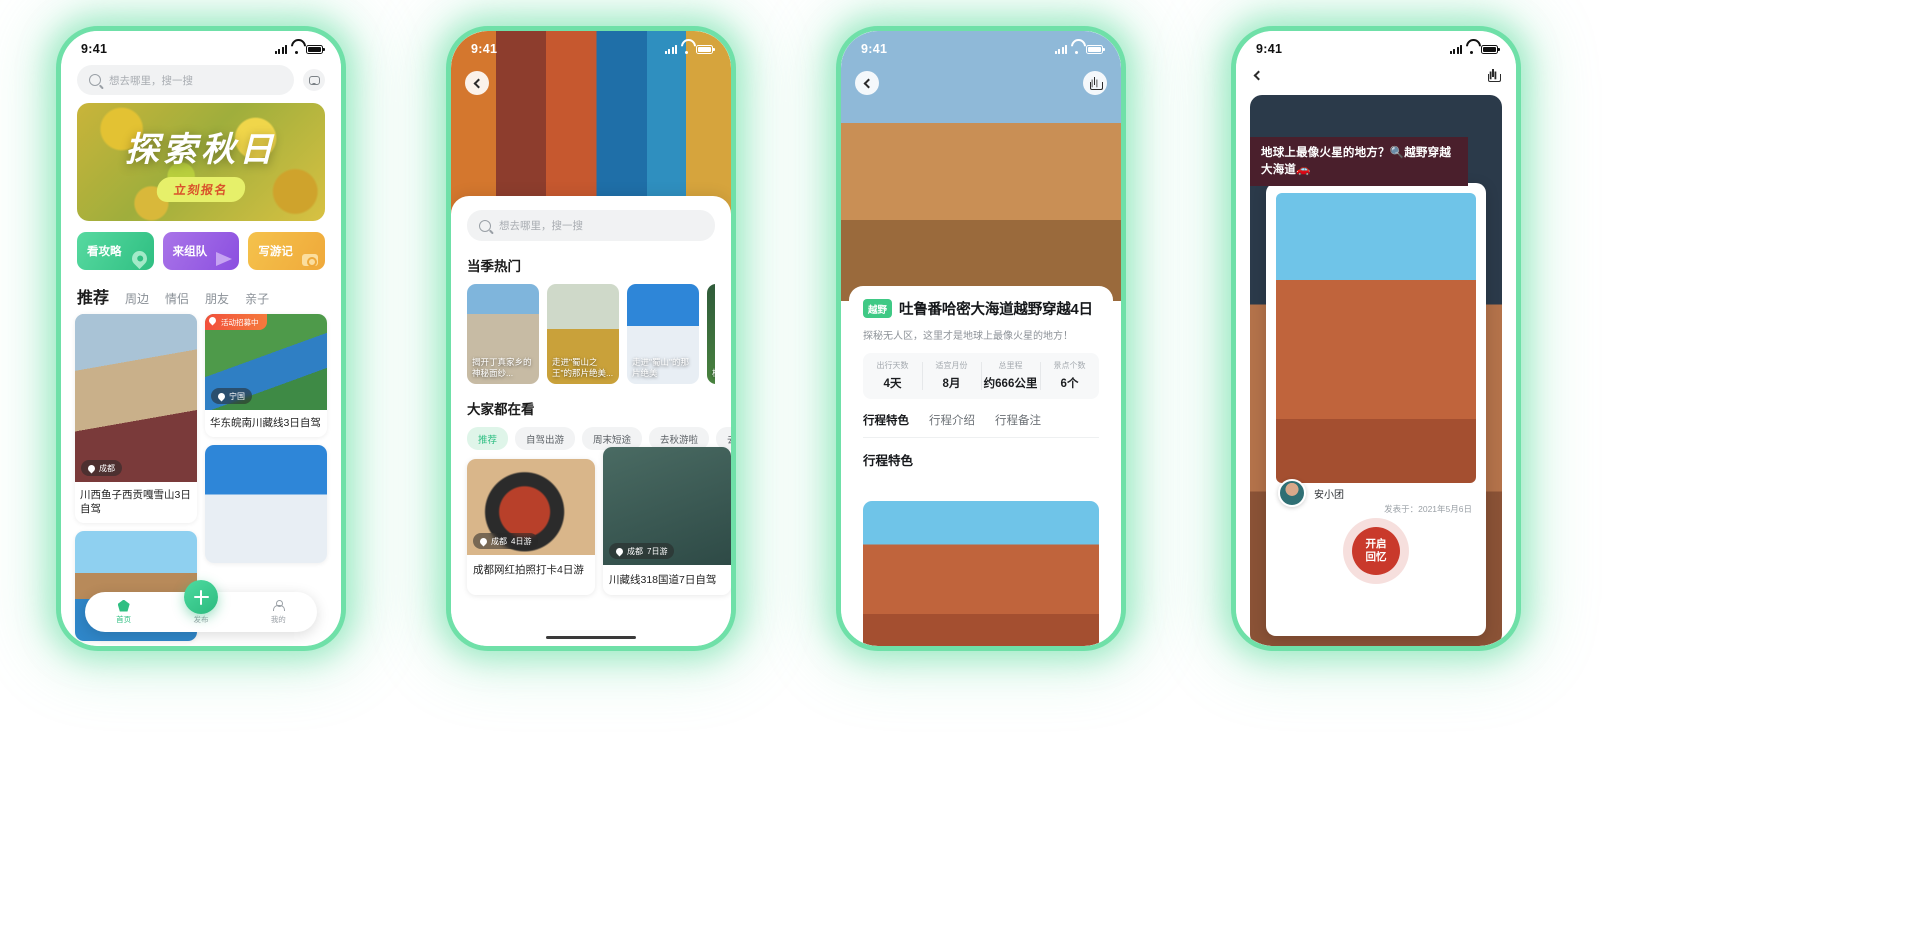  I want to click on tabbar-item-home: 首页, so click(124, 612).